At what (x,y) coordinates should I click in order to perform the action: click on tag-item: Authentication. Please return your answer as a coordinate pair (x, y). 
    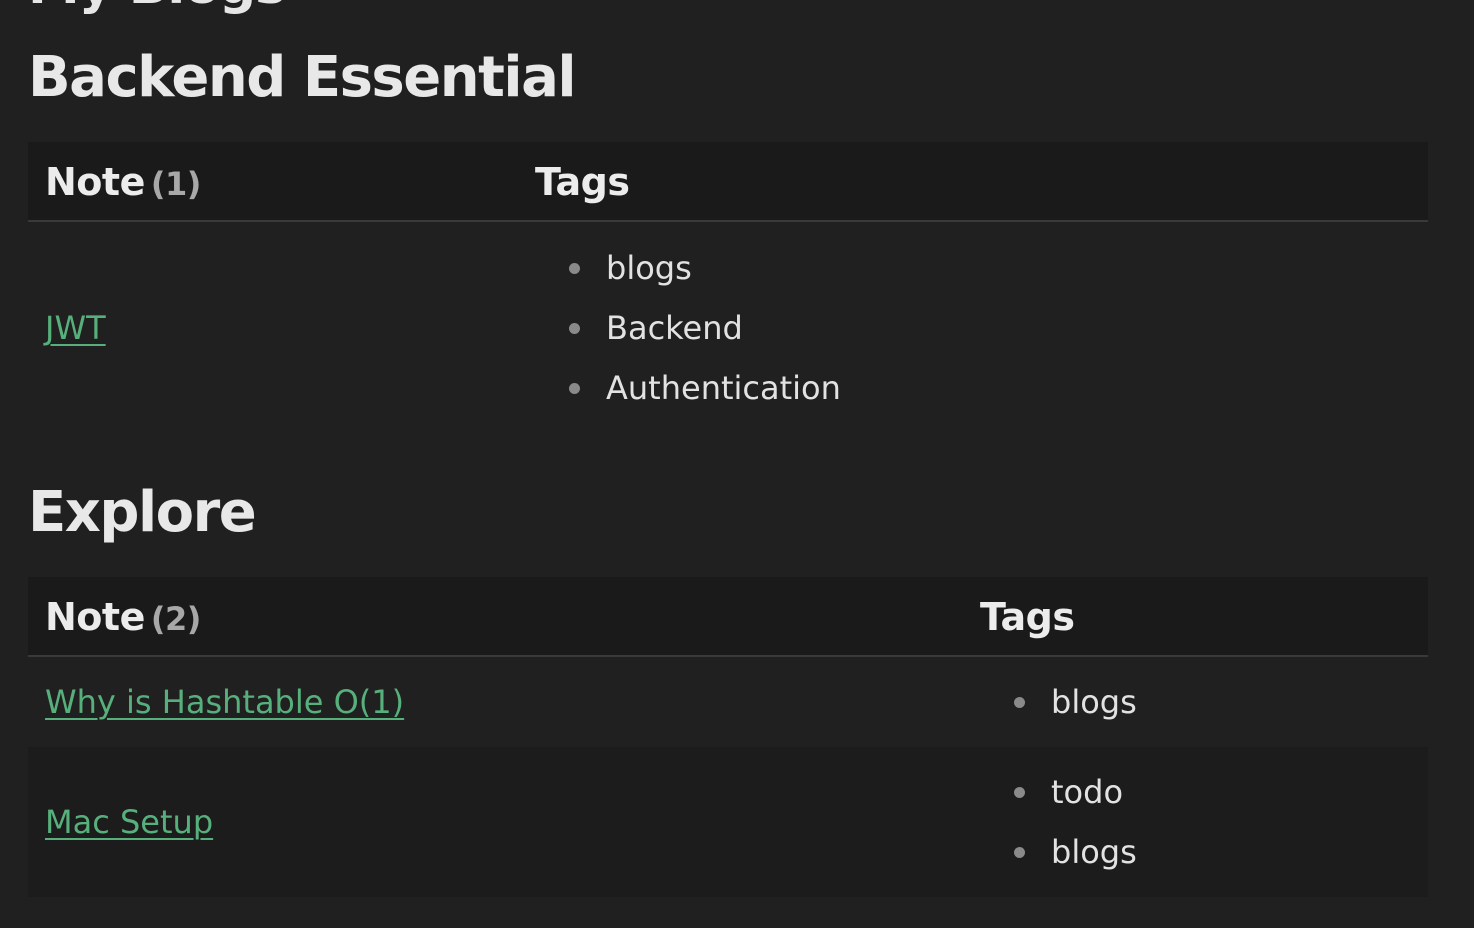
    Looking at the image, I should click on (688, 388).